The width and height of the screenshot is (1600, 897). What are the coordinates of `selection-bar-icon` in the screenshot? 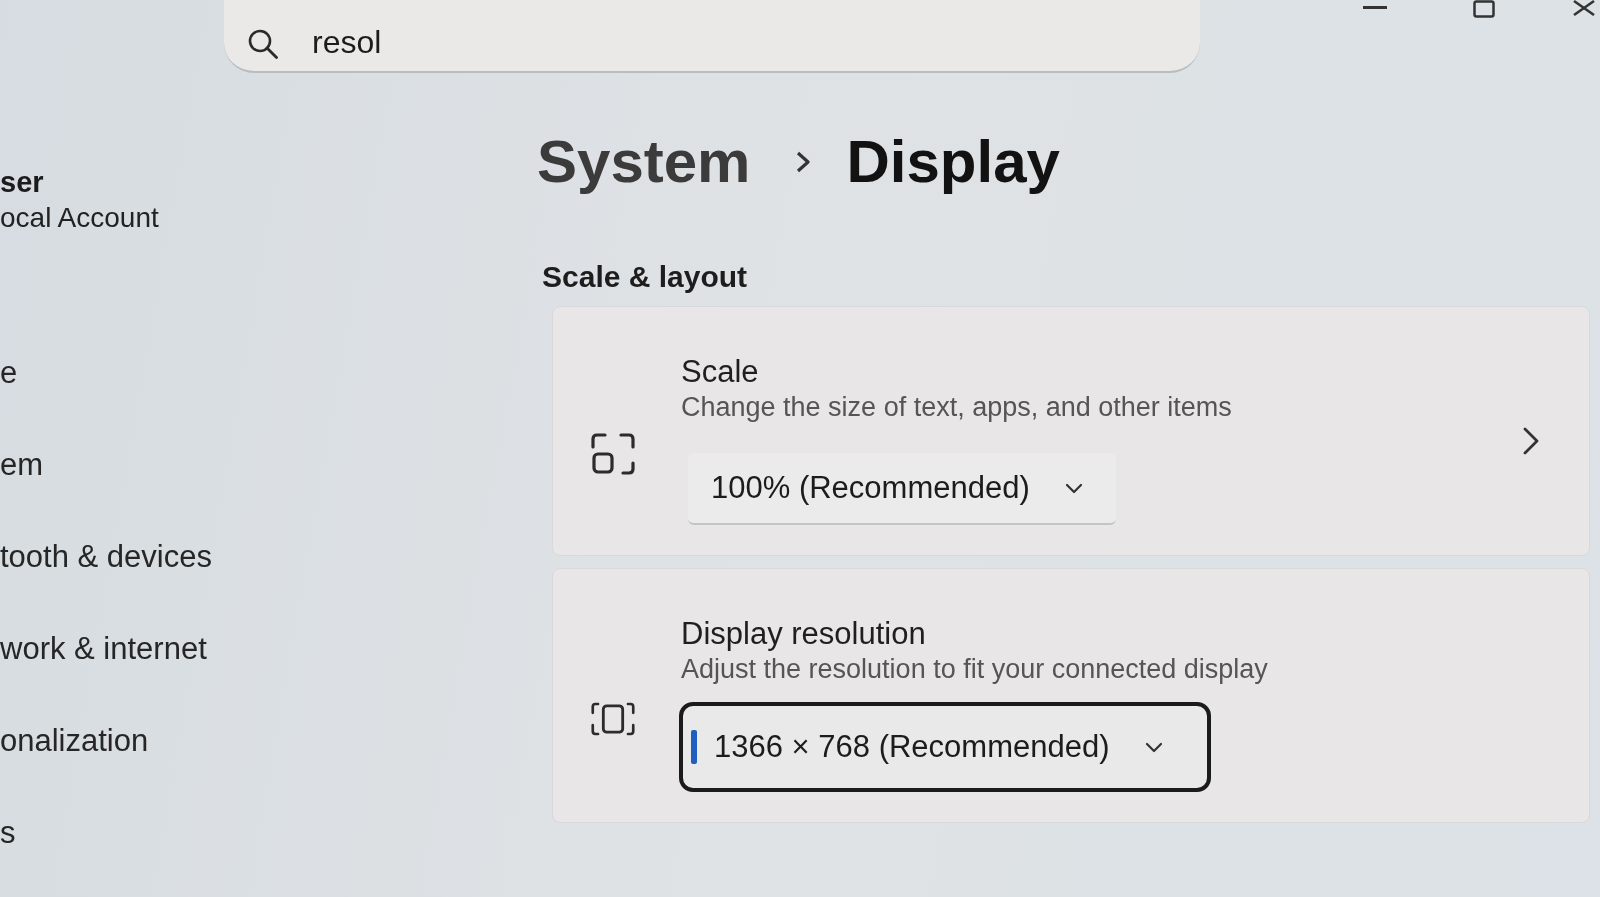 It's located at (694, 747).